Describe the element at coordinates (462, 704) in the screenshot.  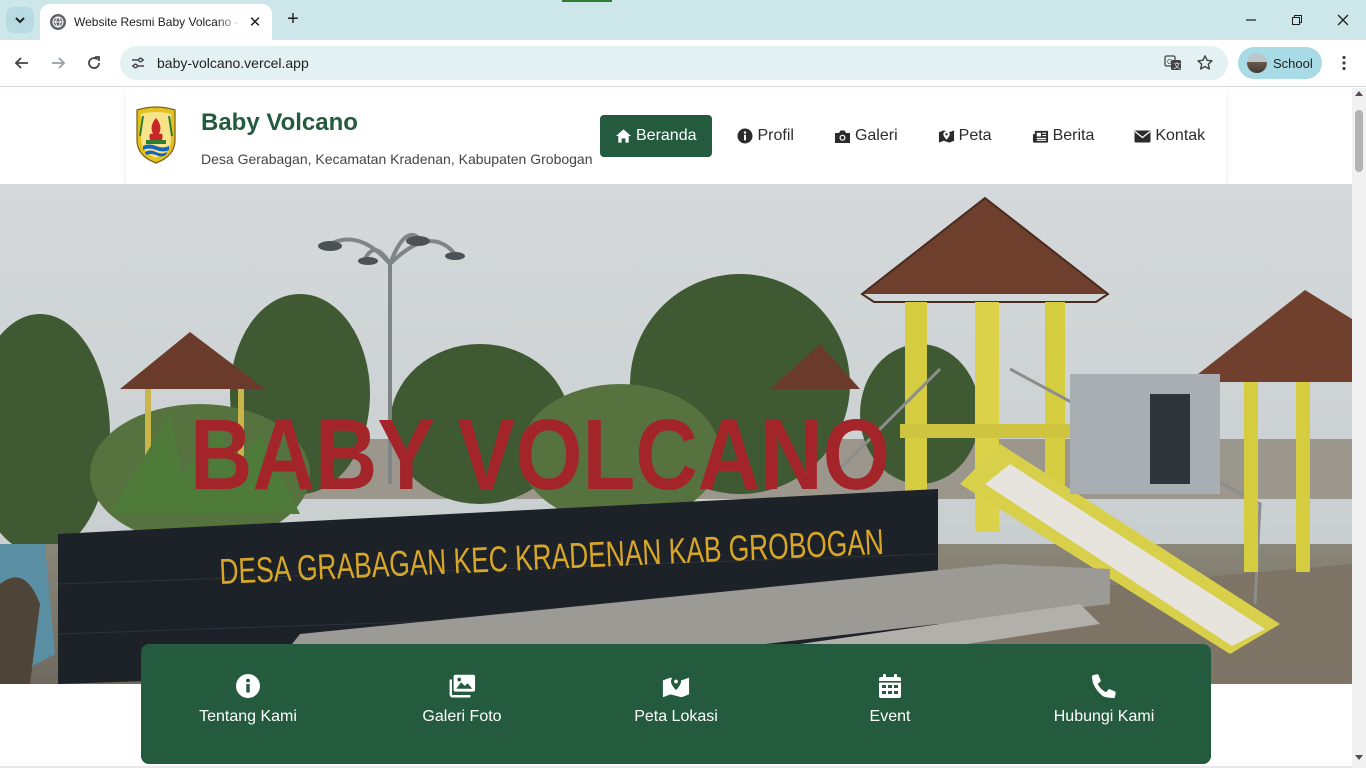
I see `quick-link-galeri-foto: Galeri Foto` at that location.